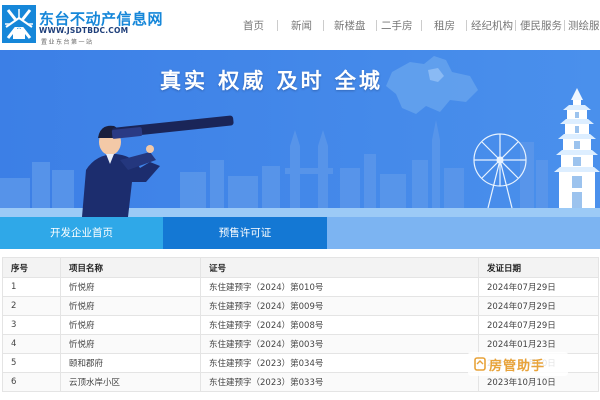 The width and height of the screenshot is (600, 400). I want to click on cell-index: 4, so click(31, 344).